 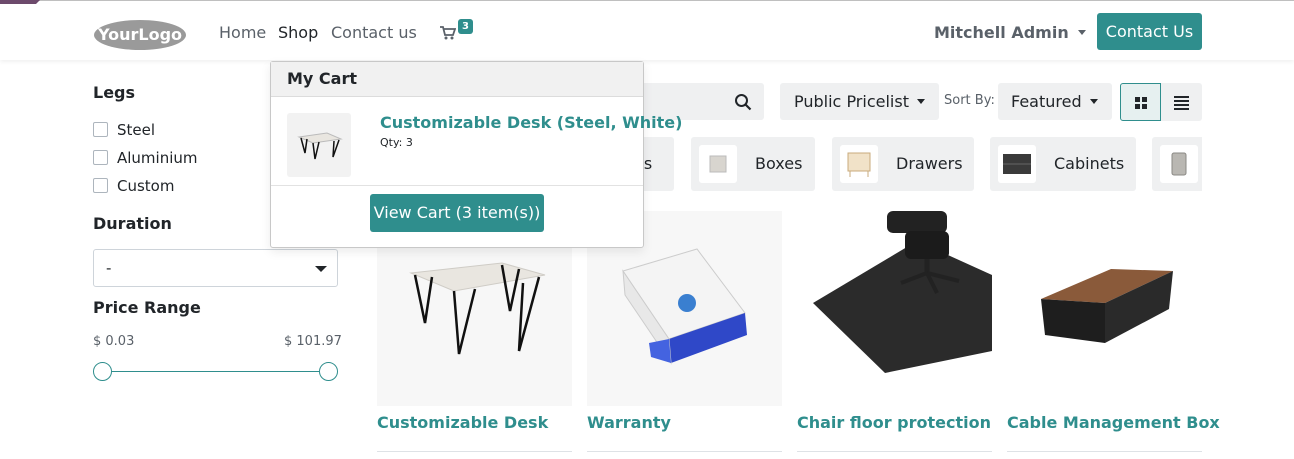 What do you see at coordinates (215, 268) in the screenshot?
I see `duration-select: -` at bounding box center [215, 268].